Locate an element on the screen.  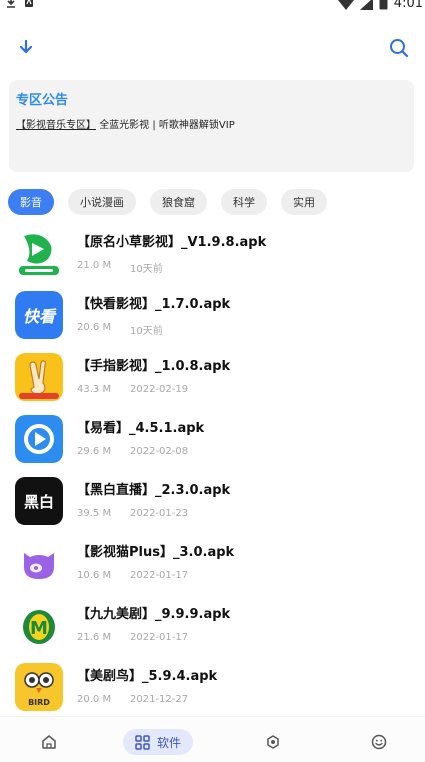
bird-icon: BIRD is located at coordinates (39, 687).